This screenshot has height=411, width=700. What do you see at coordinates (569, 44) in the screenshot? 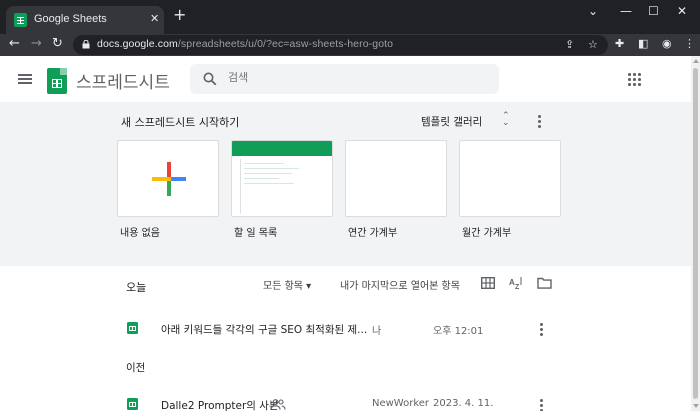
I see `share-icon: ⇪` at bounding box center [569, 44].